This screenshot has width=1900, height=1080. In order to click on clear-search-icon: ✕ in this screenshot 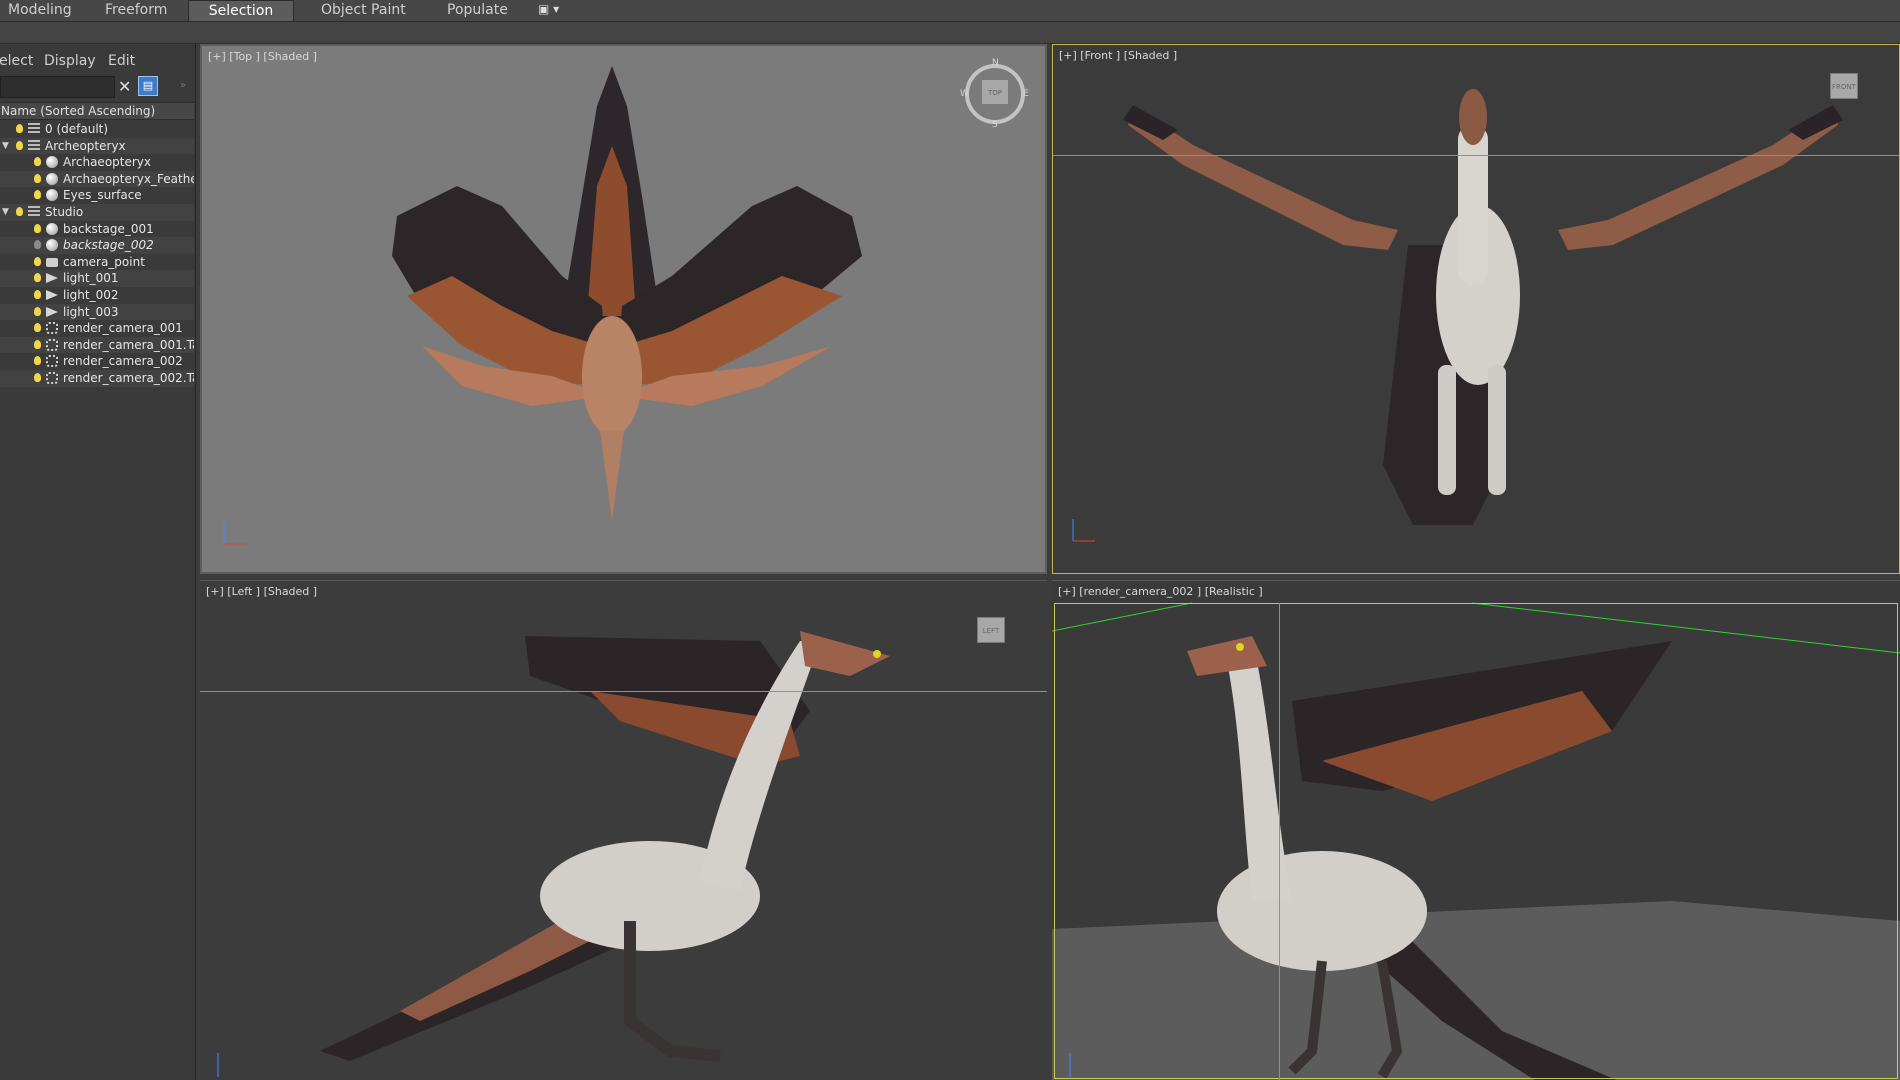, I will do `click(124, 86)`.